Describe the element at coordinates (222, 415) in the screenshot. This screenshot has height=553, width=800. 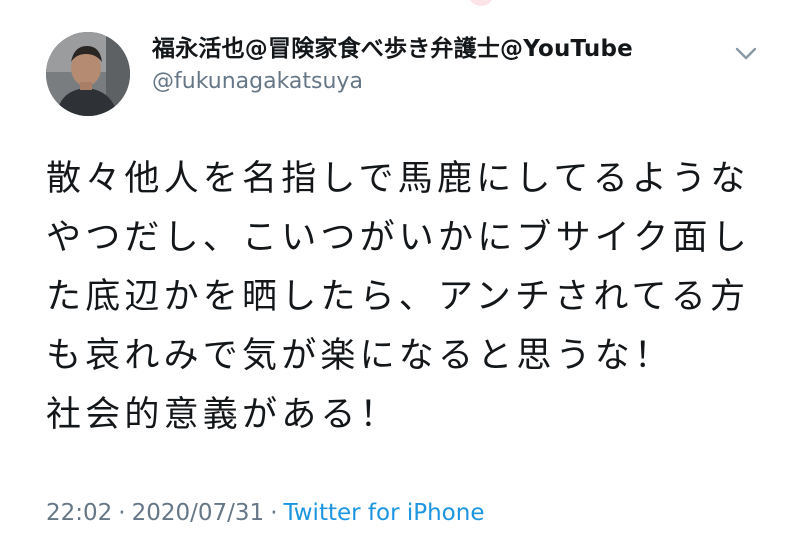
I see `tweet-text-line: 社会的意義がある！` at that location.